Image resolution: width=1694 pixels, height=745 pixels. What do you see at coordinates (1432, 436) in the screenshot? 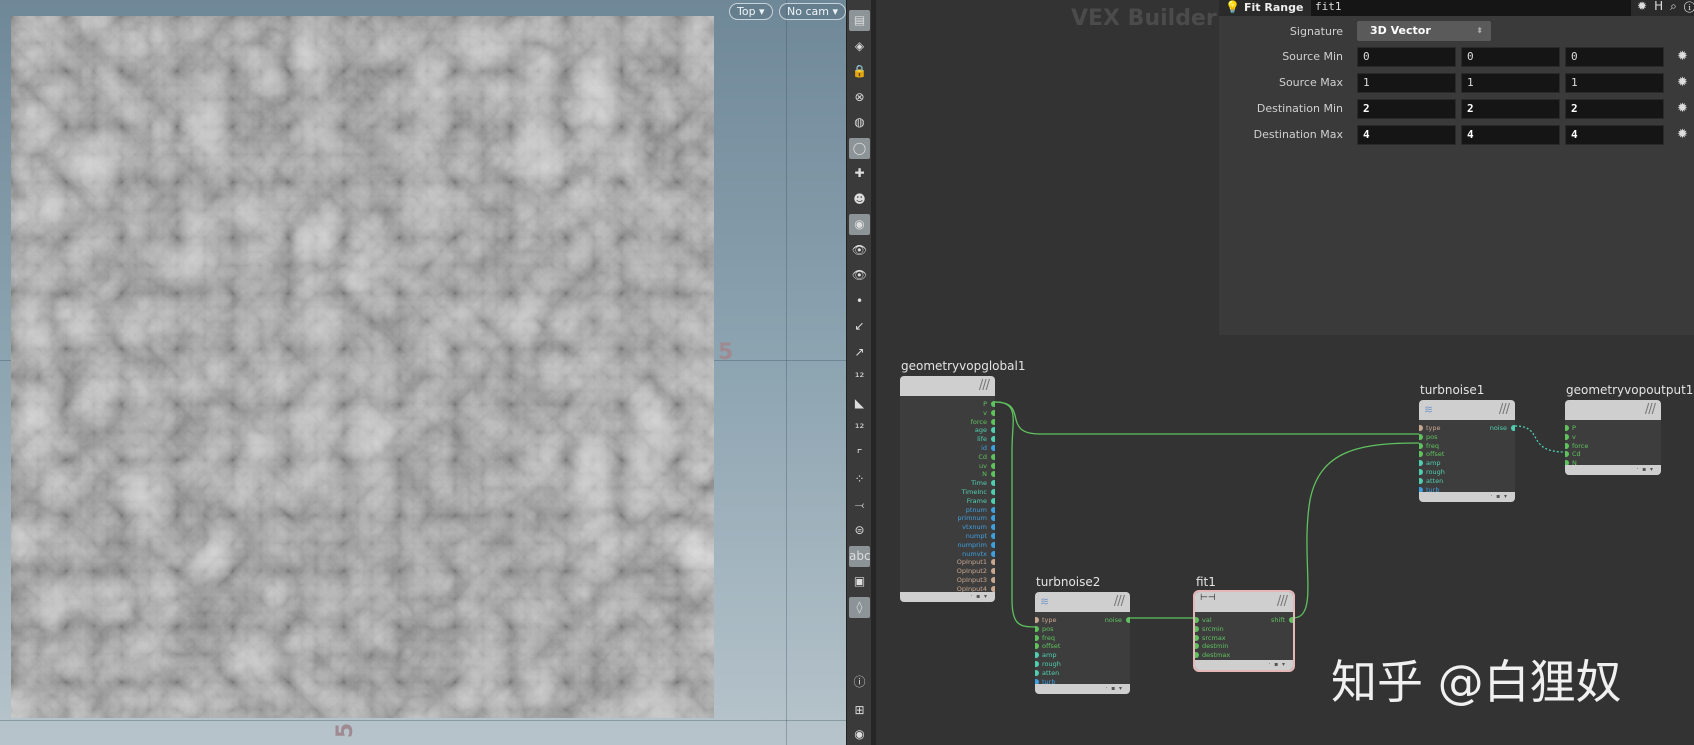
I see `input-port-label: pos` at bounding box center [1432, 436].